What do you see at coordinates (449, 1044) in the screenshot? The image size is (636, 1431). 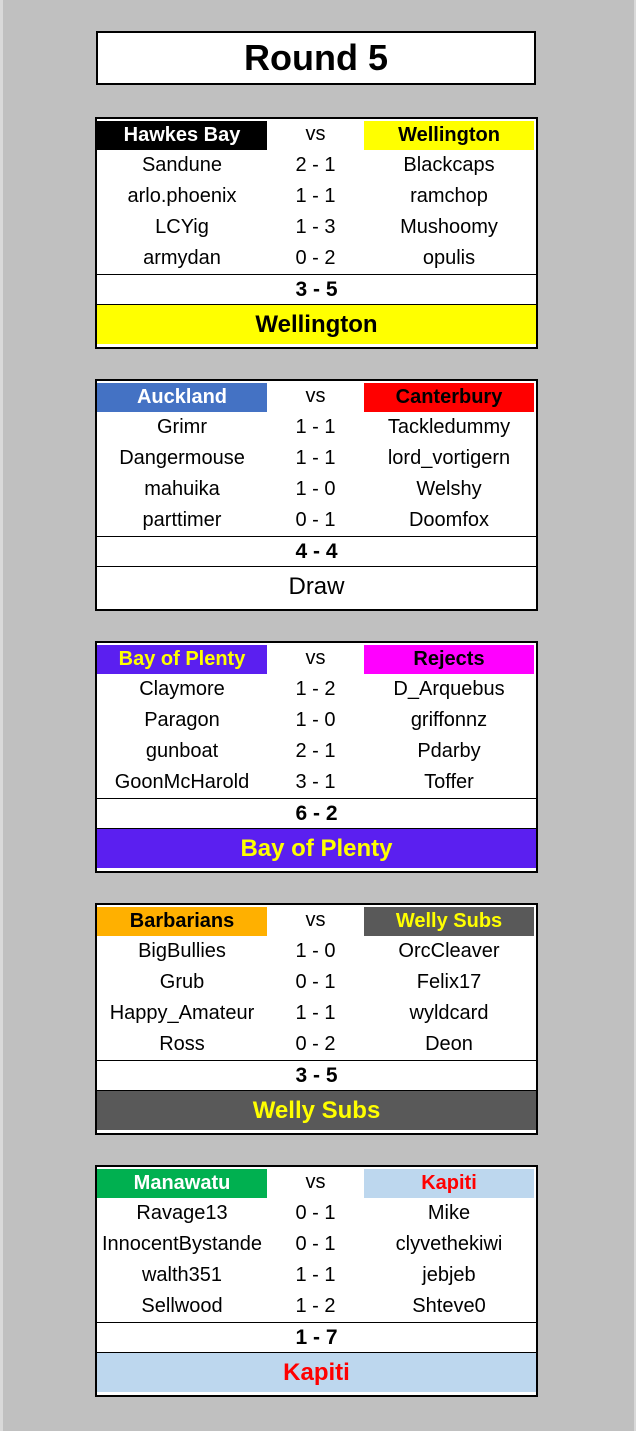 I see `away-player: Deon` at bounding box center [449, 1044].